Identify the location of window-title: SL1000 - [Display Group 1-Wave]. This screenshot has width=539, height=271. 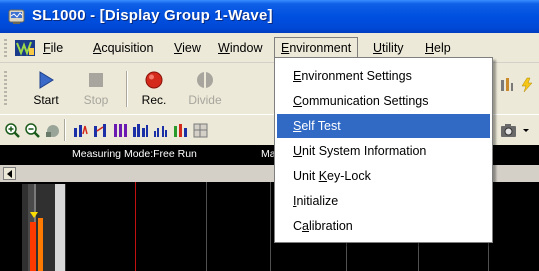
(152, 15).